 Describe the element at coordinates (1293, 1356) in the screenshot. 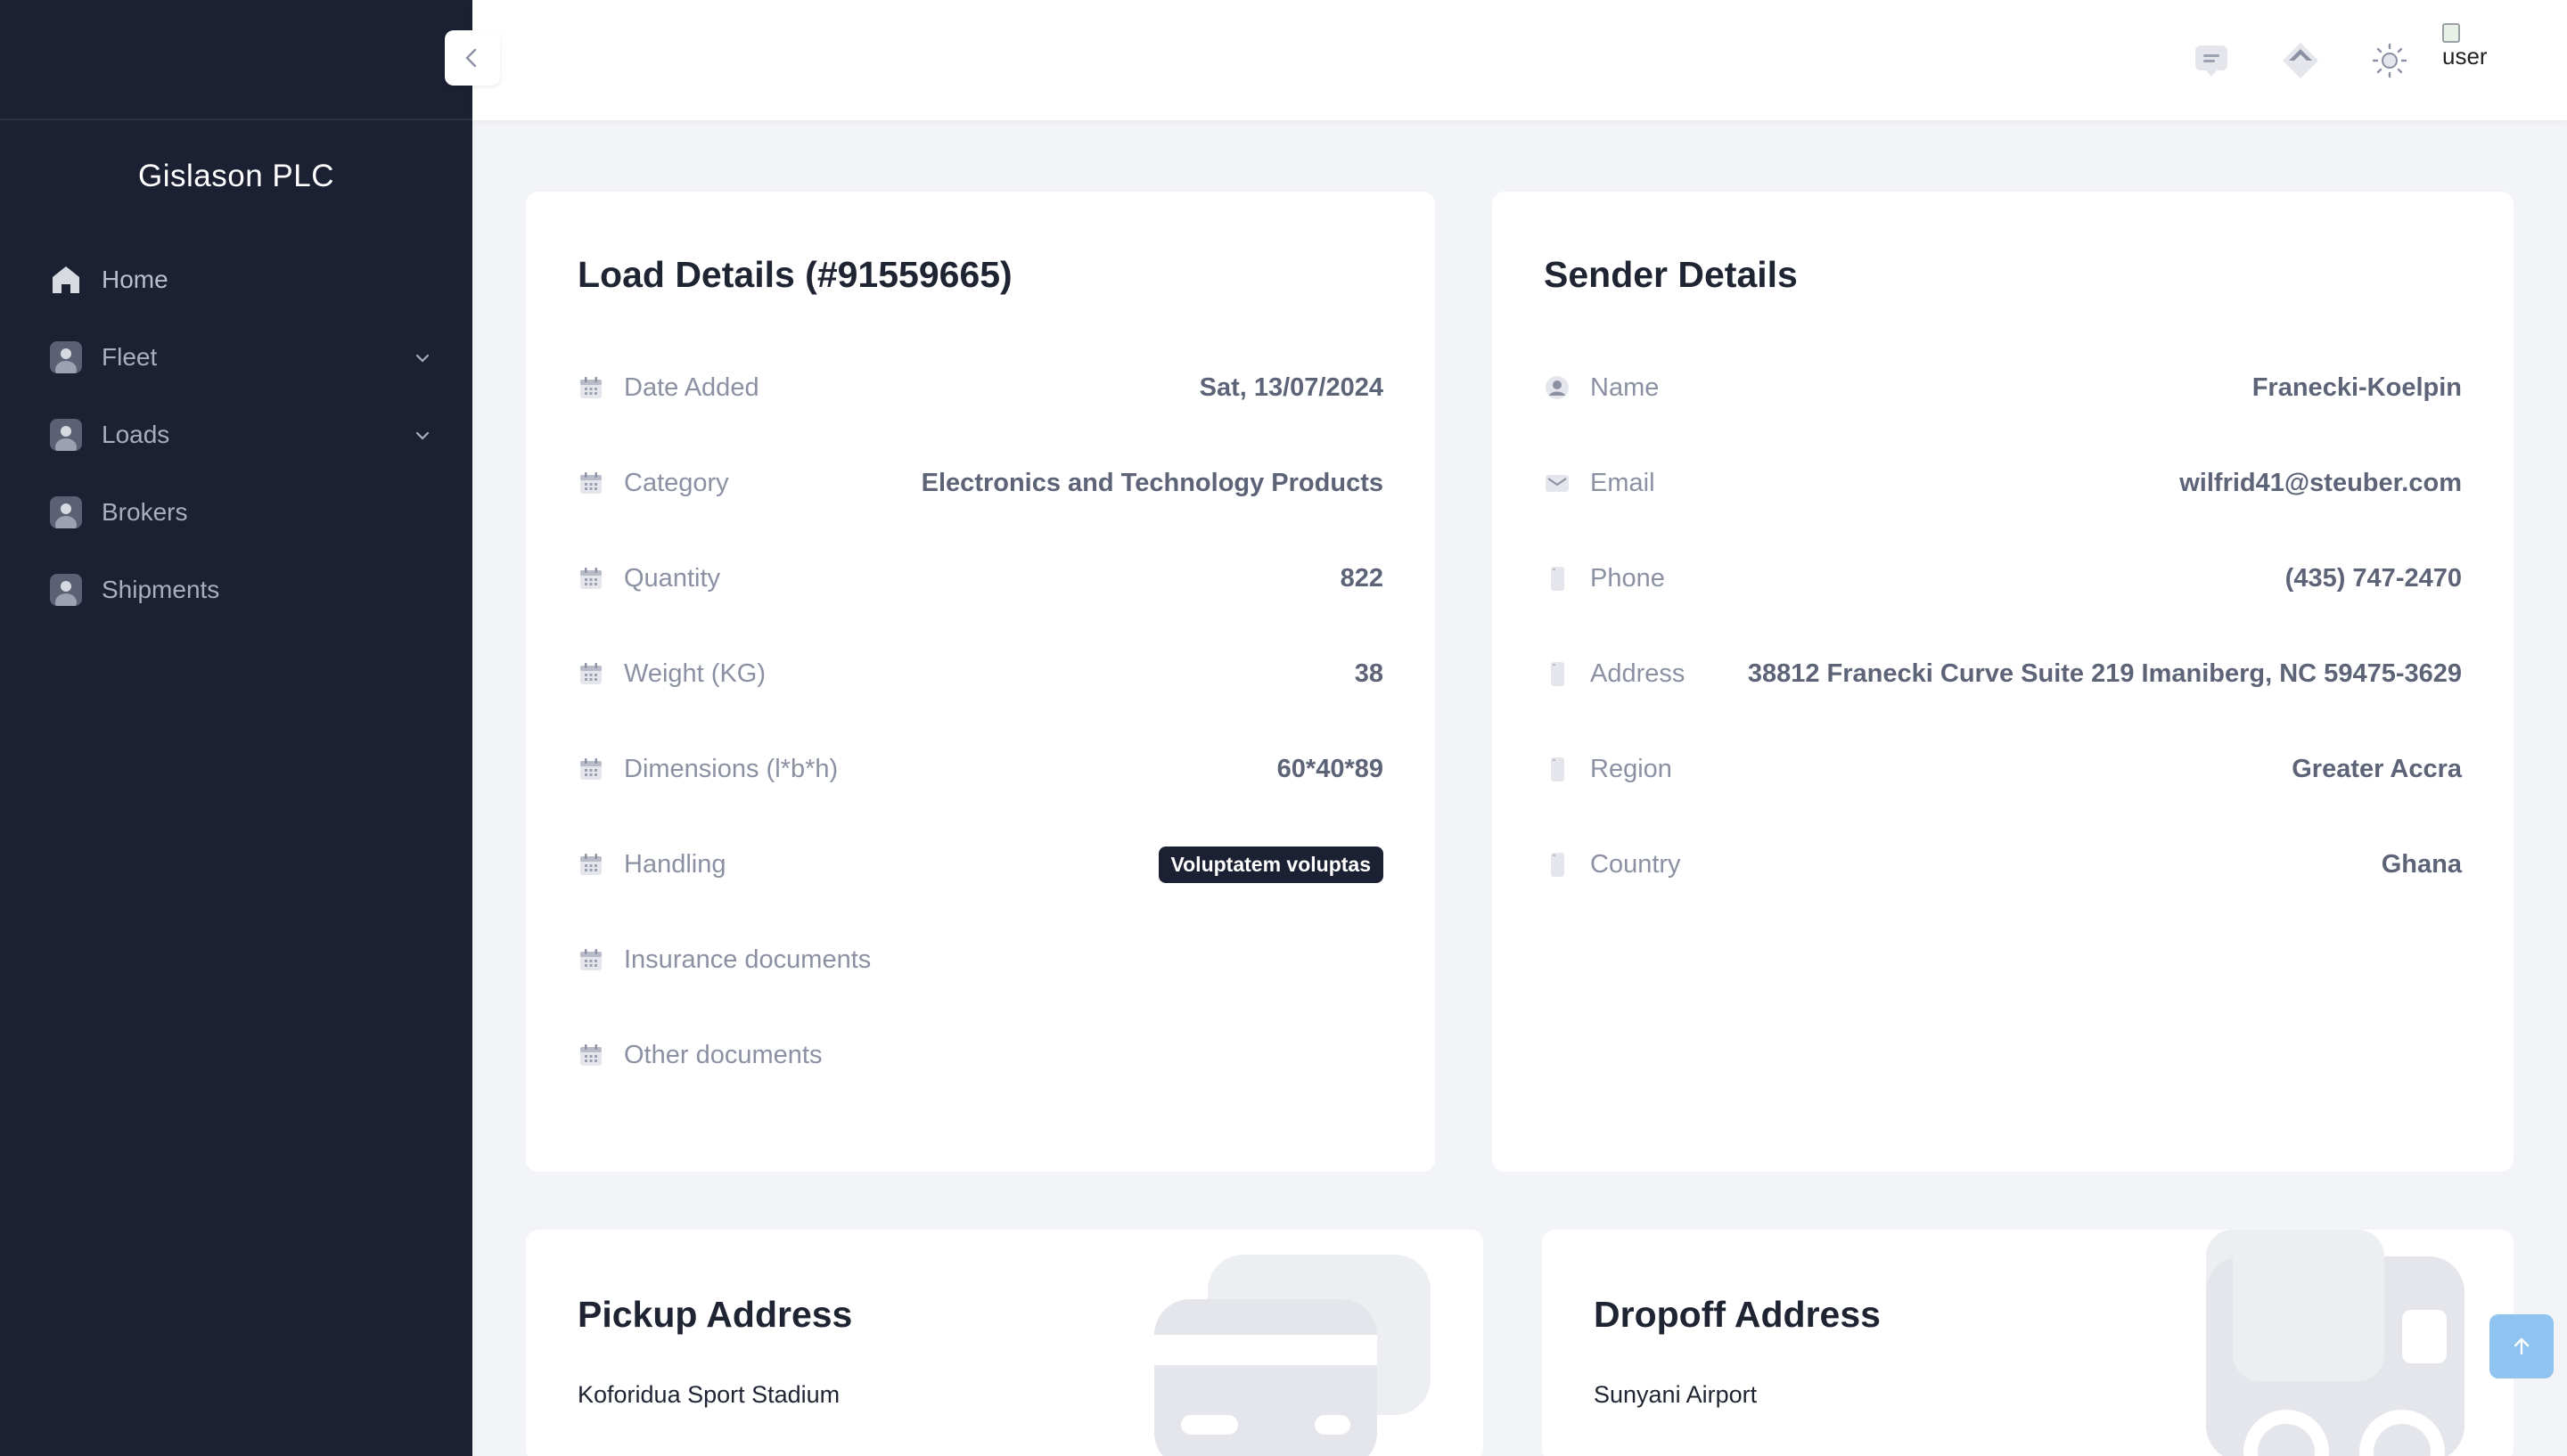

I see `credit-card-icon` at that location.